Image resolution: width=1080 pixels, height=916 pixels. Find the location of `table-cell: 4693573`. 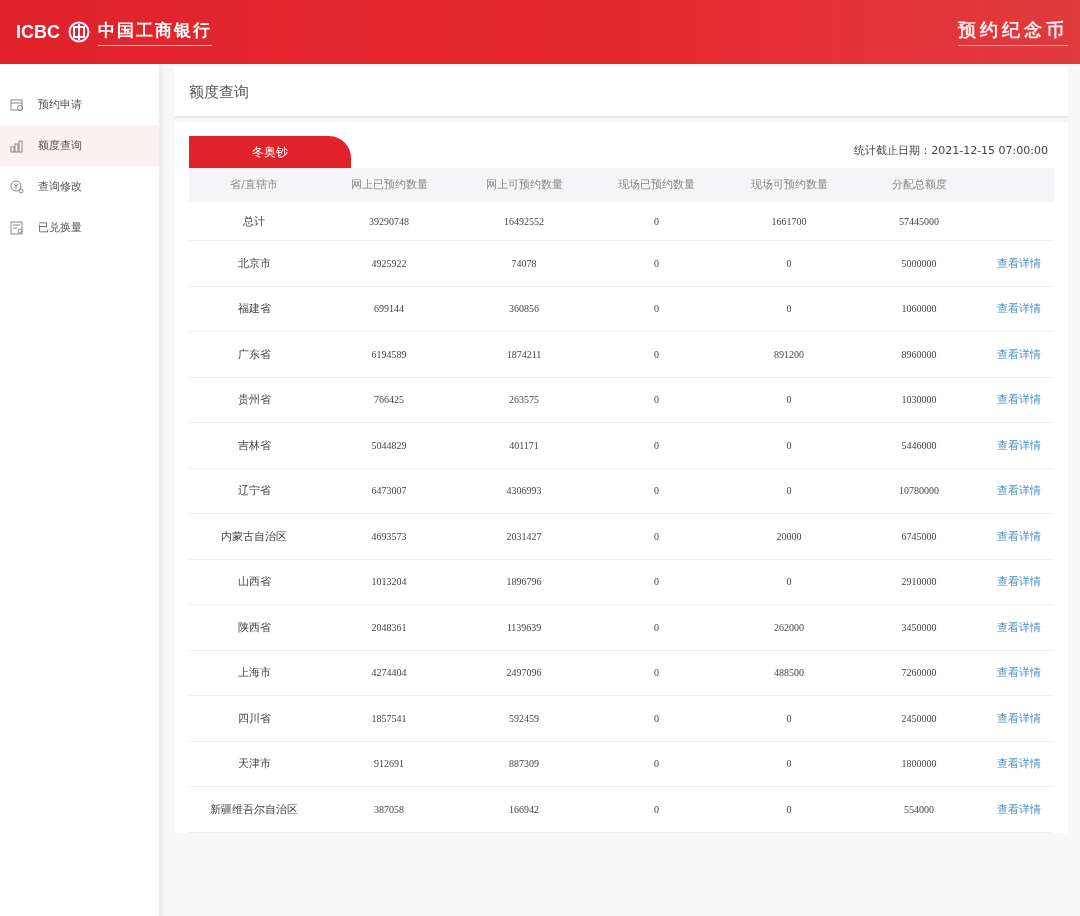

table-cell: 4693573 is located at coordinates (389, 537).